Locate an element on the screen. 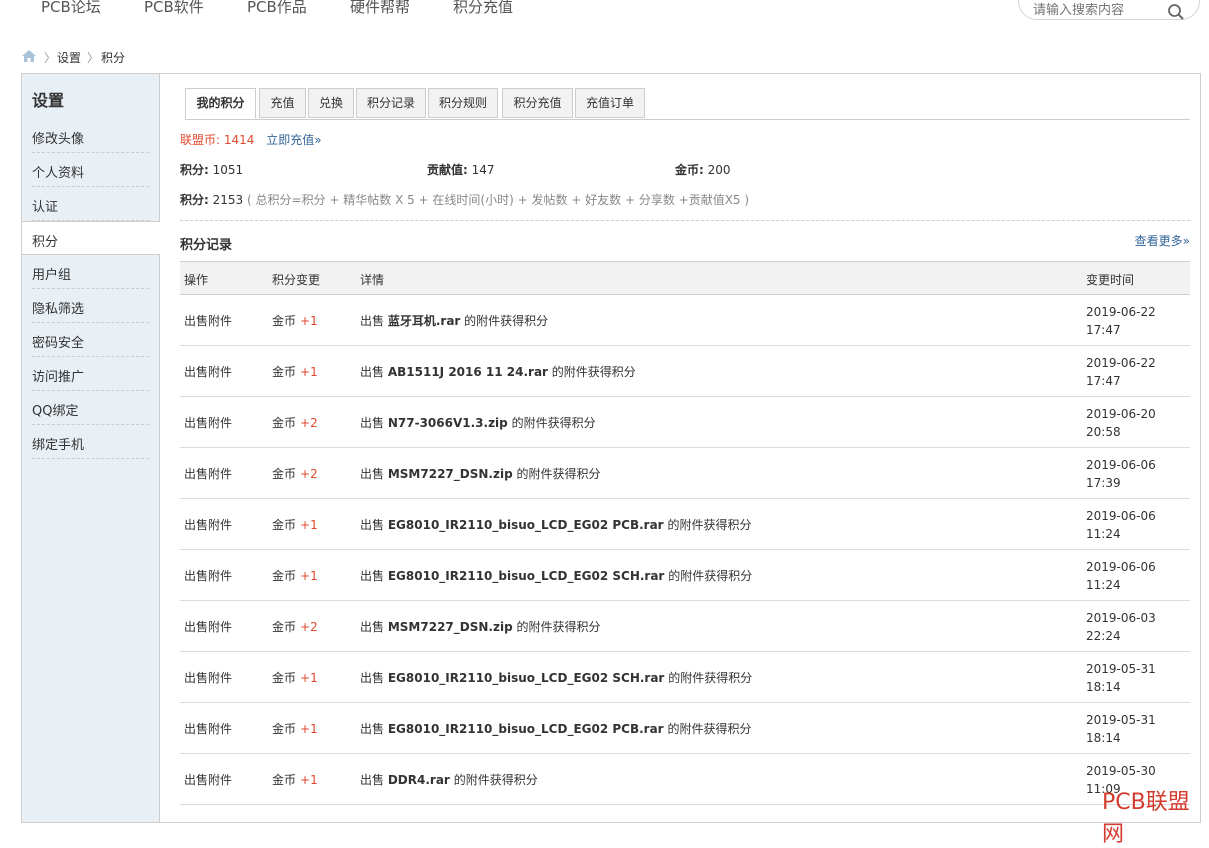 This screenshot has width=1209, height=848. sidebar-item-label: 认证 is located at coordinates (45, 207).